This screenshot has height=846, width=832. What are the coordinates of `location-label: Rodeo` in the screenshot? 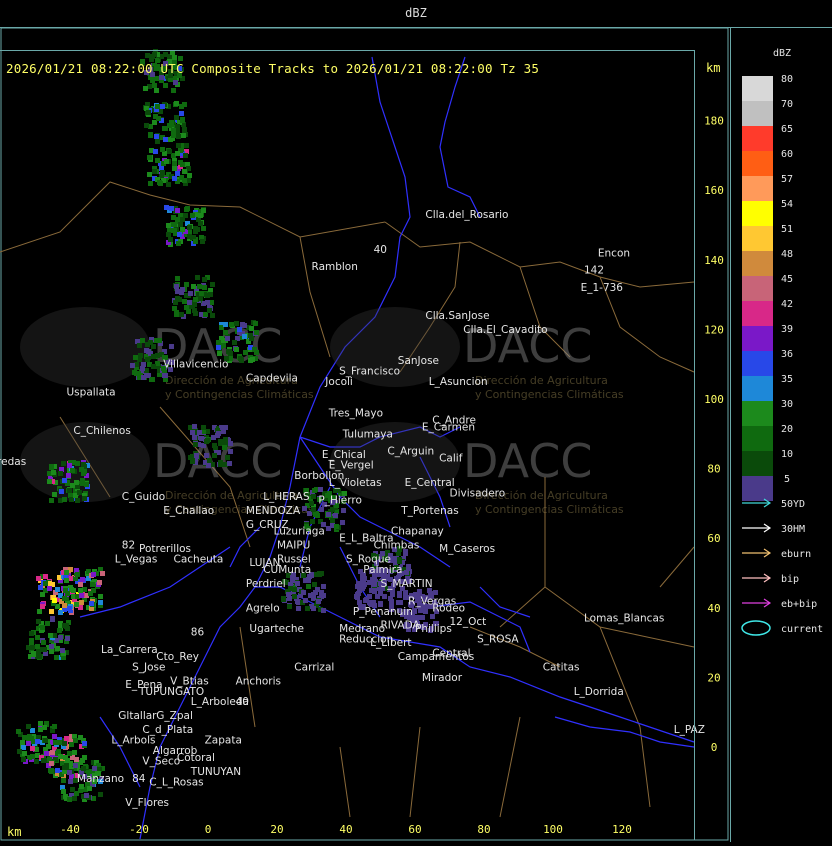 It's located at (448, 608).